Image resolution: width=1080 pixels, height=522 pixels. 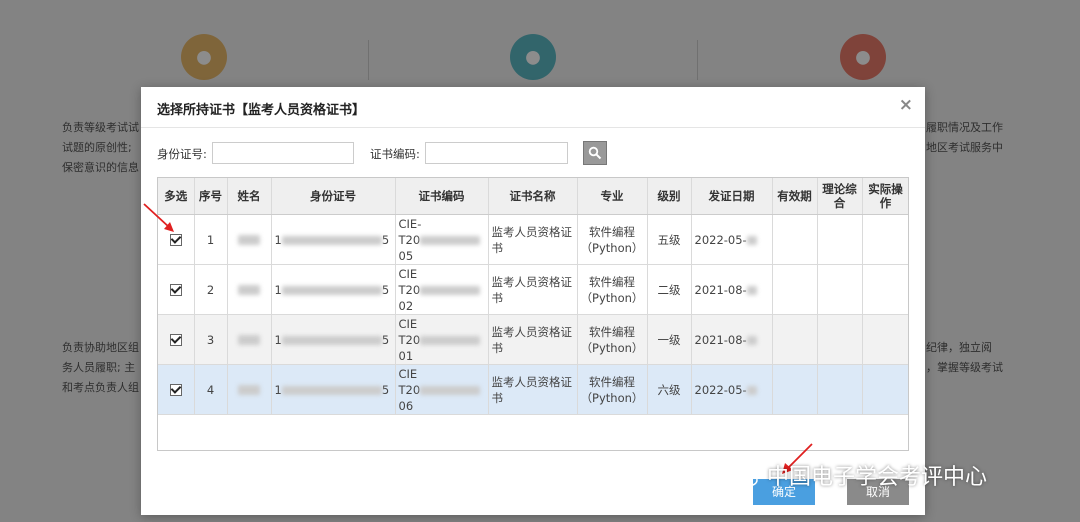 I want to click on cert-code-cell: CIE T20 02, so click(x=442, y=289).